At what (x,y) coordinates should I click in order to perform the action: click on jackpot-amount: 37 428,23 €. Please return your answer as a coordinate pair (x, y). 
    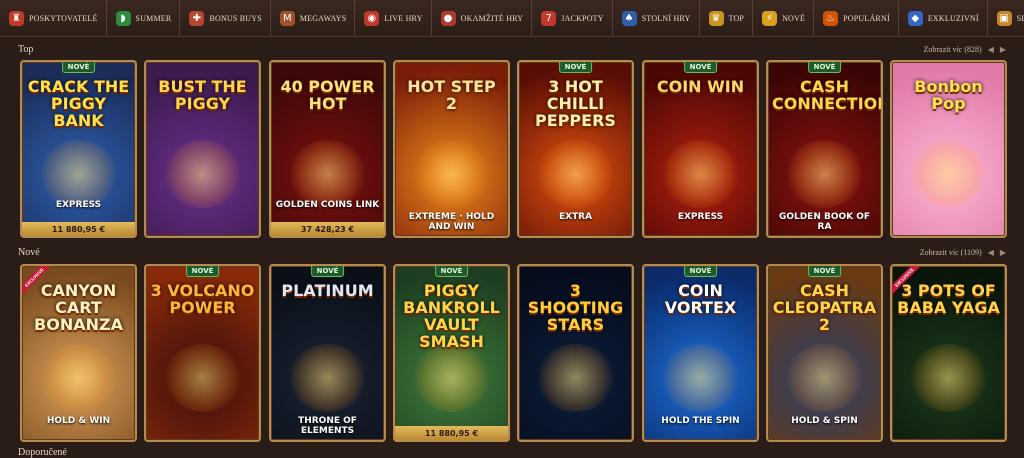
    Looking at the image, I should click on (327, 229).